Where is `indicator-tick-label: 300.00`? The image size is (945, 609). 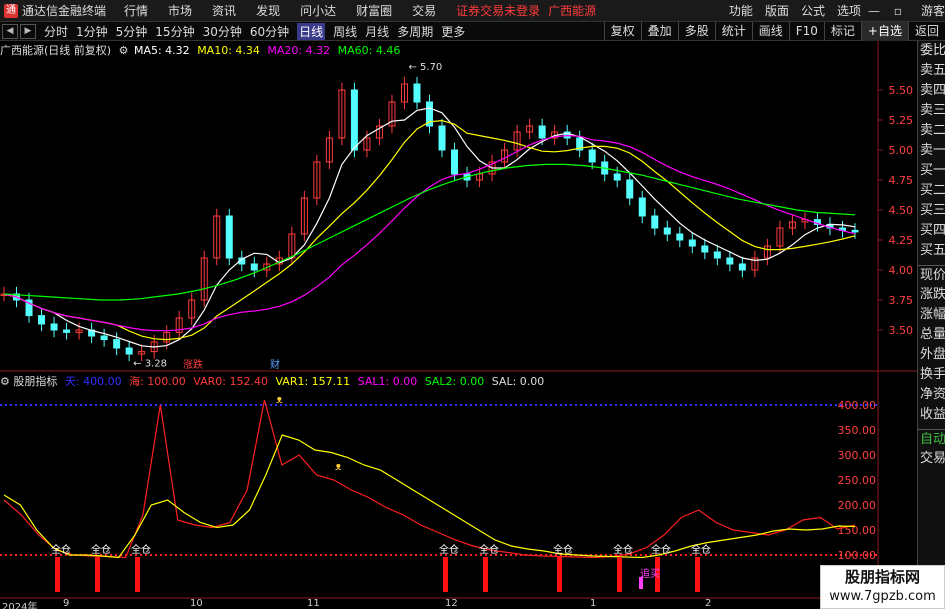 indicator-tick-label: 300.00 is located at coordinates (857, 455).